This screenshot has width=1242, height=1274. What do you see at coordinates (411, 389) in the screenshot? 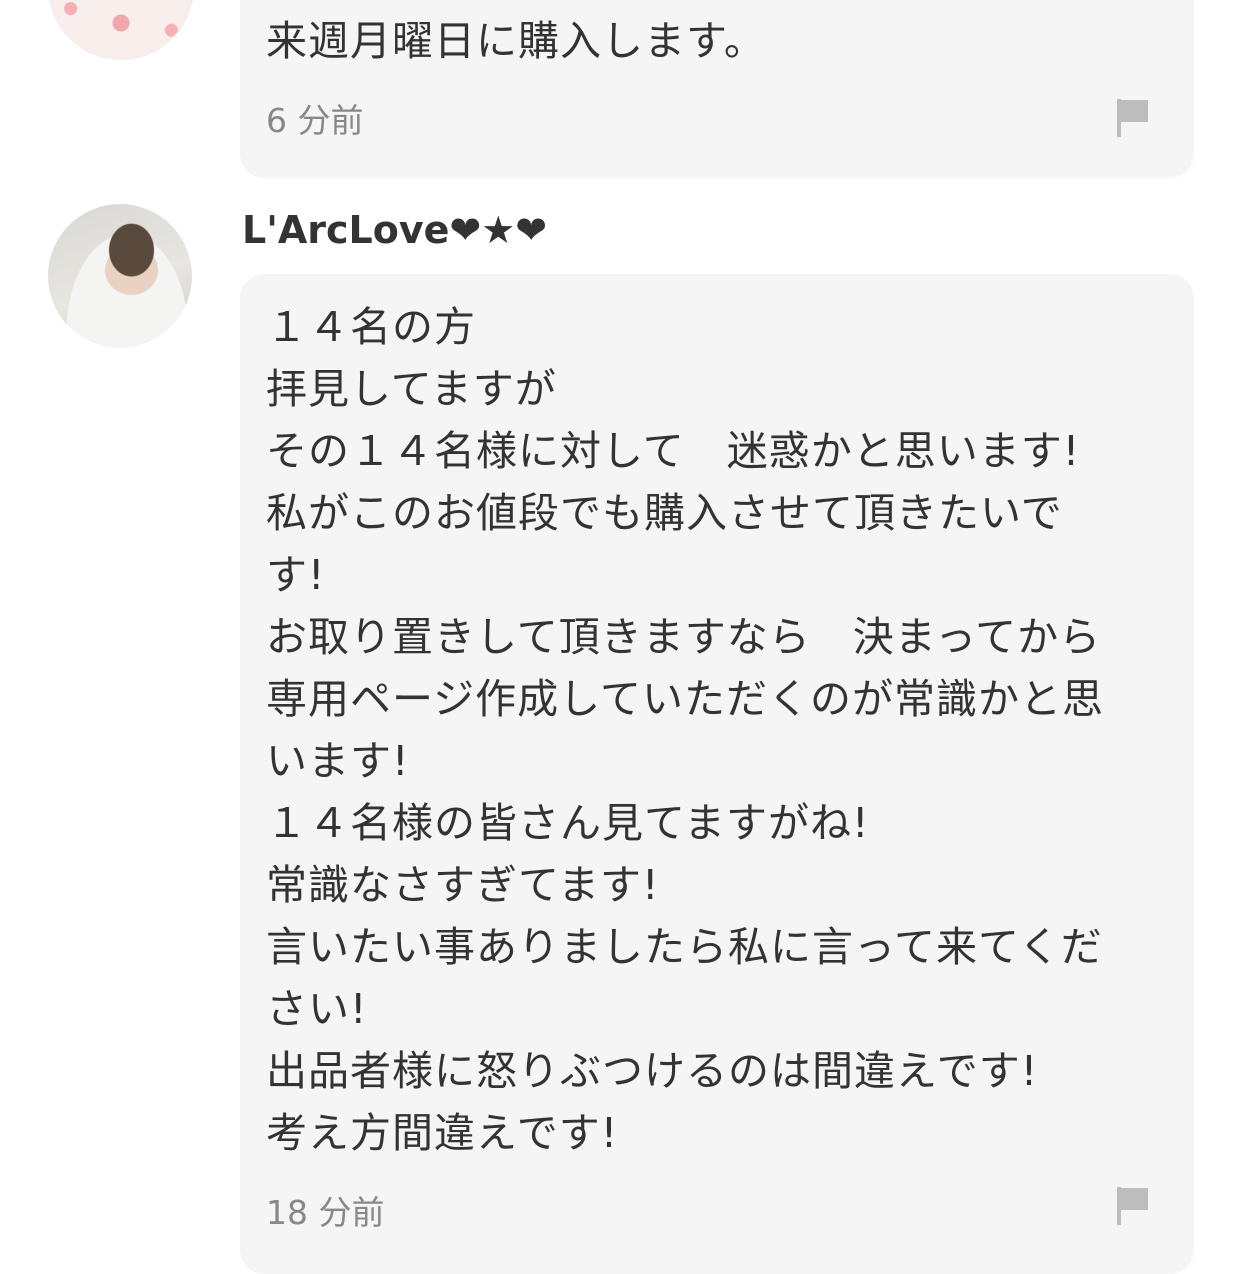
I see `comment-text-line: 拝見してますが` at bounding box center [411, 389].